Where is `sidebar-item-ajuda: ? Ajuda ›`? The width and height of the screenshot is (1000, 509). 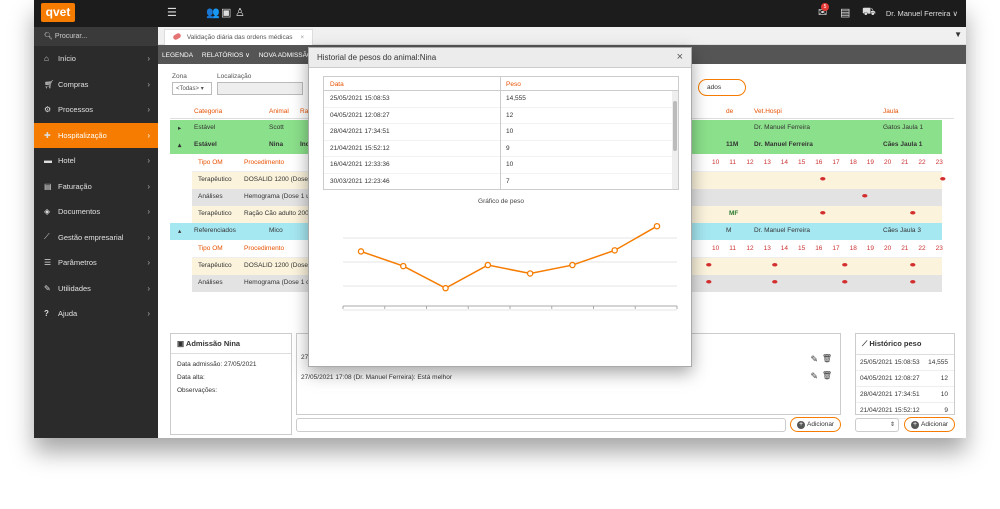 sidebar-item-ajuda: ? Ajuda › is located at coordinates (96, 314).